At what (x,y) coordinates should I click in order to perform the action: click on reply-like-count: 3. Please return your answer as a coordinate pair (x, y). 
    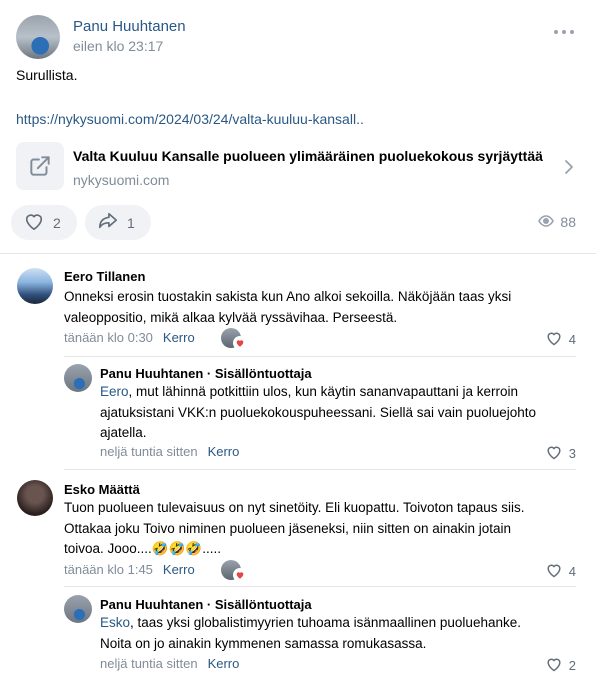
    Looking at the image, I should click on (572, 453).